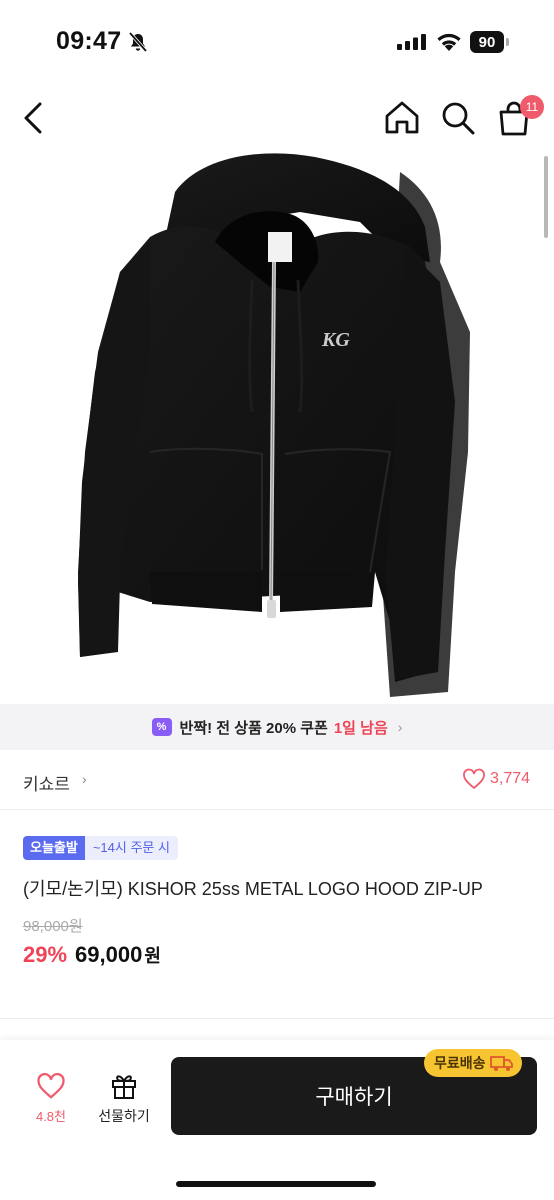  Describe the element at coordinates (54, 848) in the screenshot. I see `today-shipping-badge: 오늘출발` at that location.